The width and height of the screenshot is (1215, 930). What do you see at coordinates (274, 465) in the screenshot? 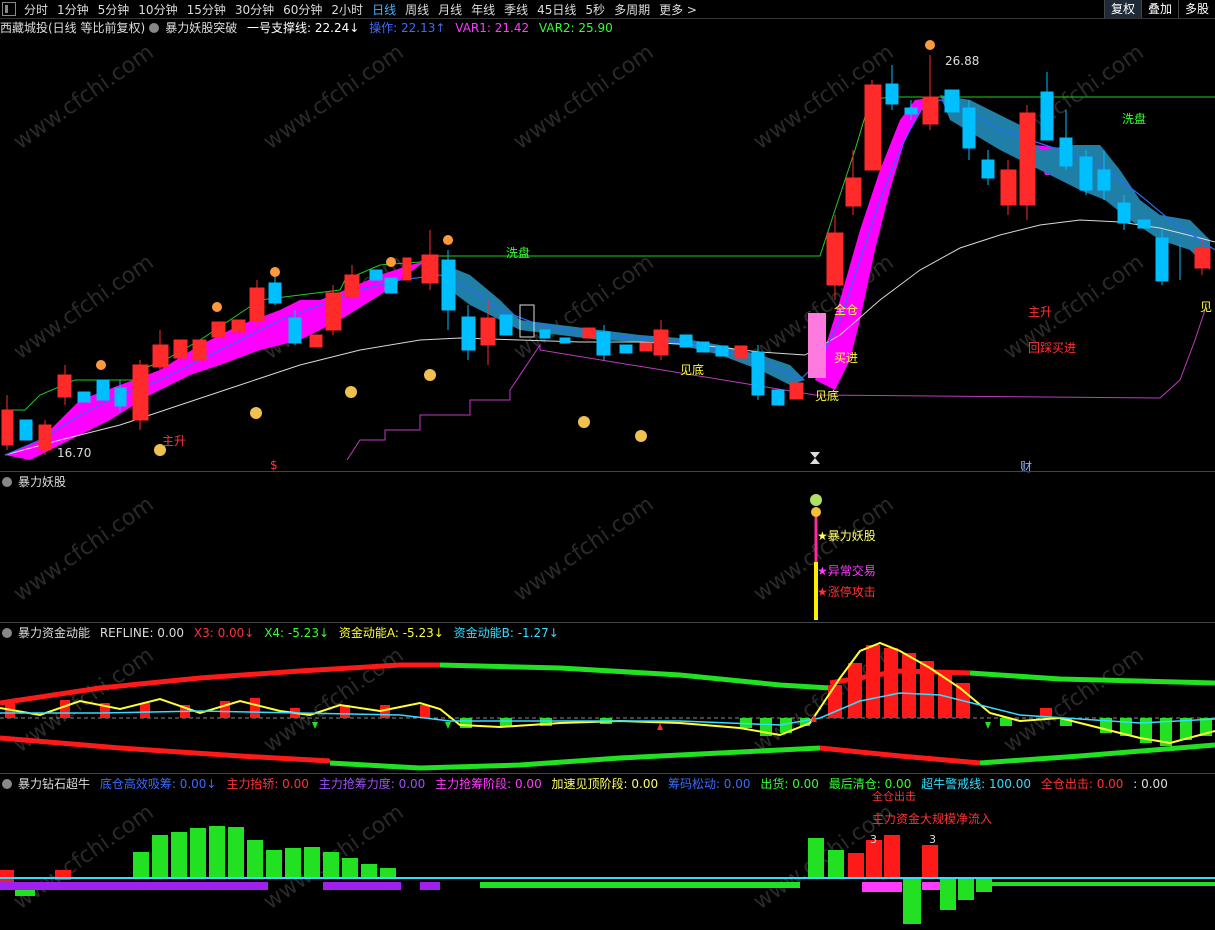
I see `dollar-mark: $` at bounding box center [274, 465].